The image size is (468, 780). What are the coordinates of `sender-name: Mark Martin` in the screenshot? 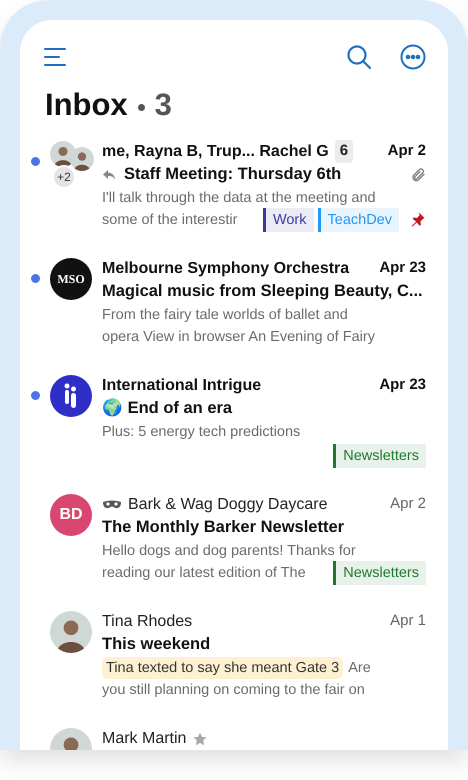 It's located at (144, 738).